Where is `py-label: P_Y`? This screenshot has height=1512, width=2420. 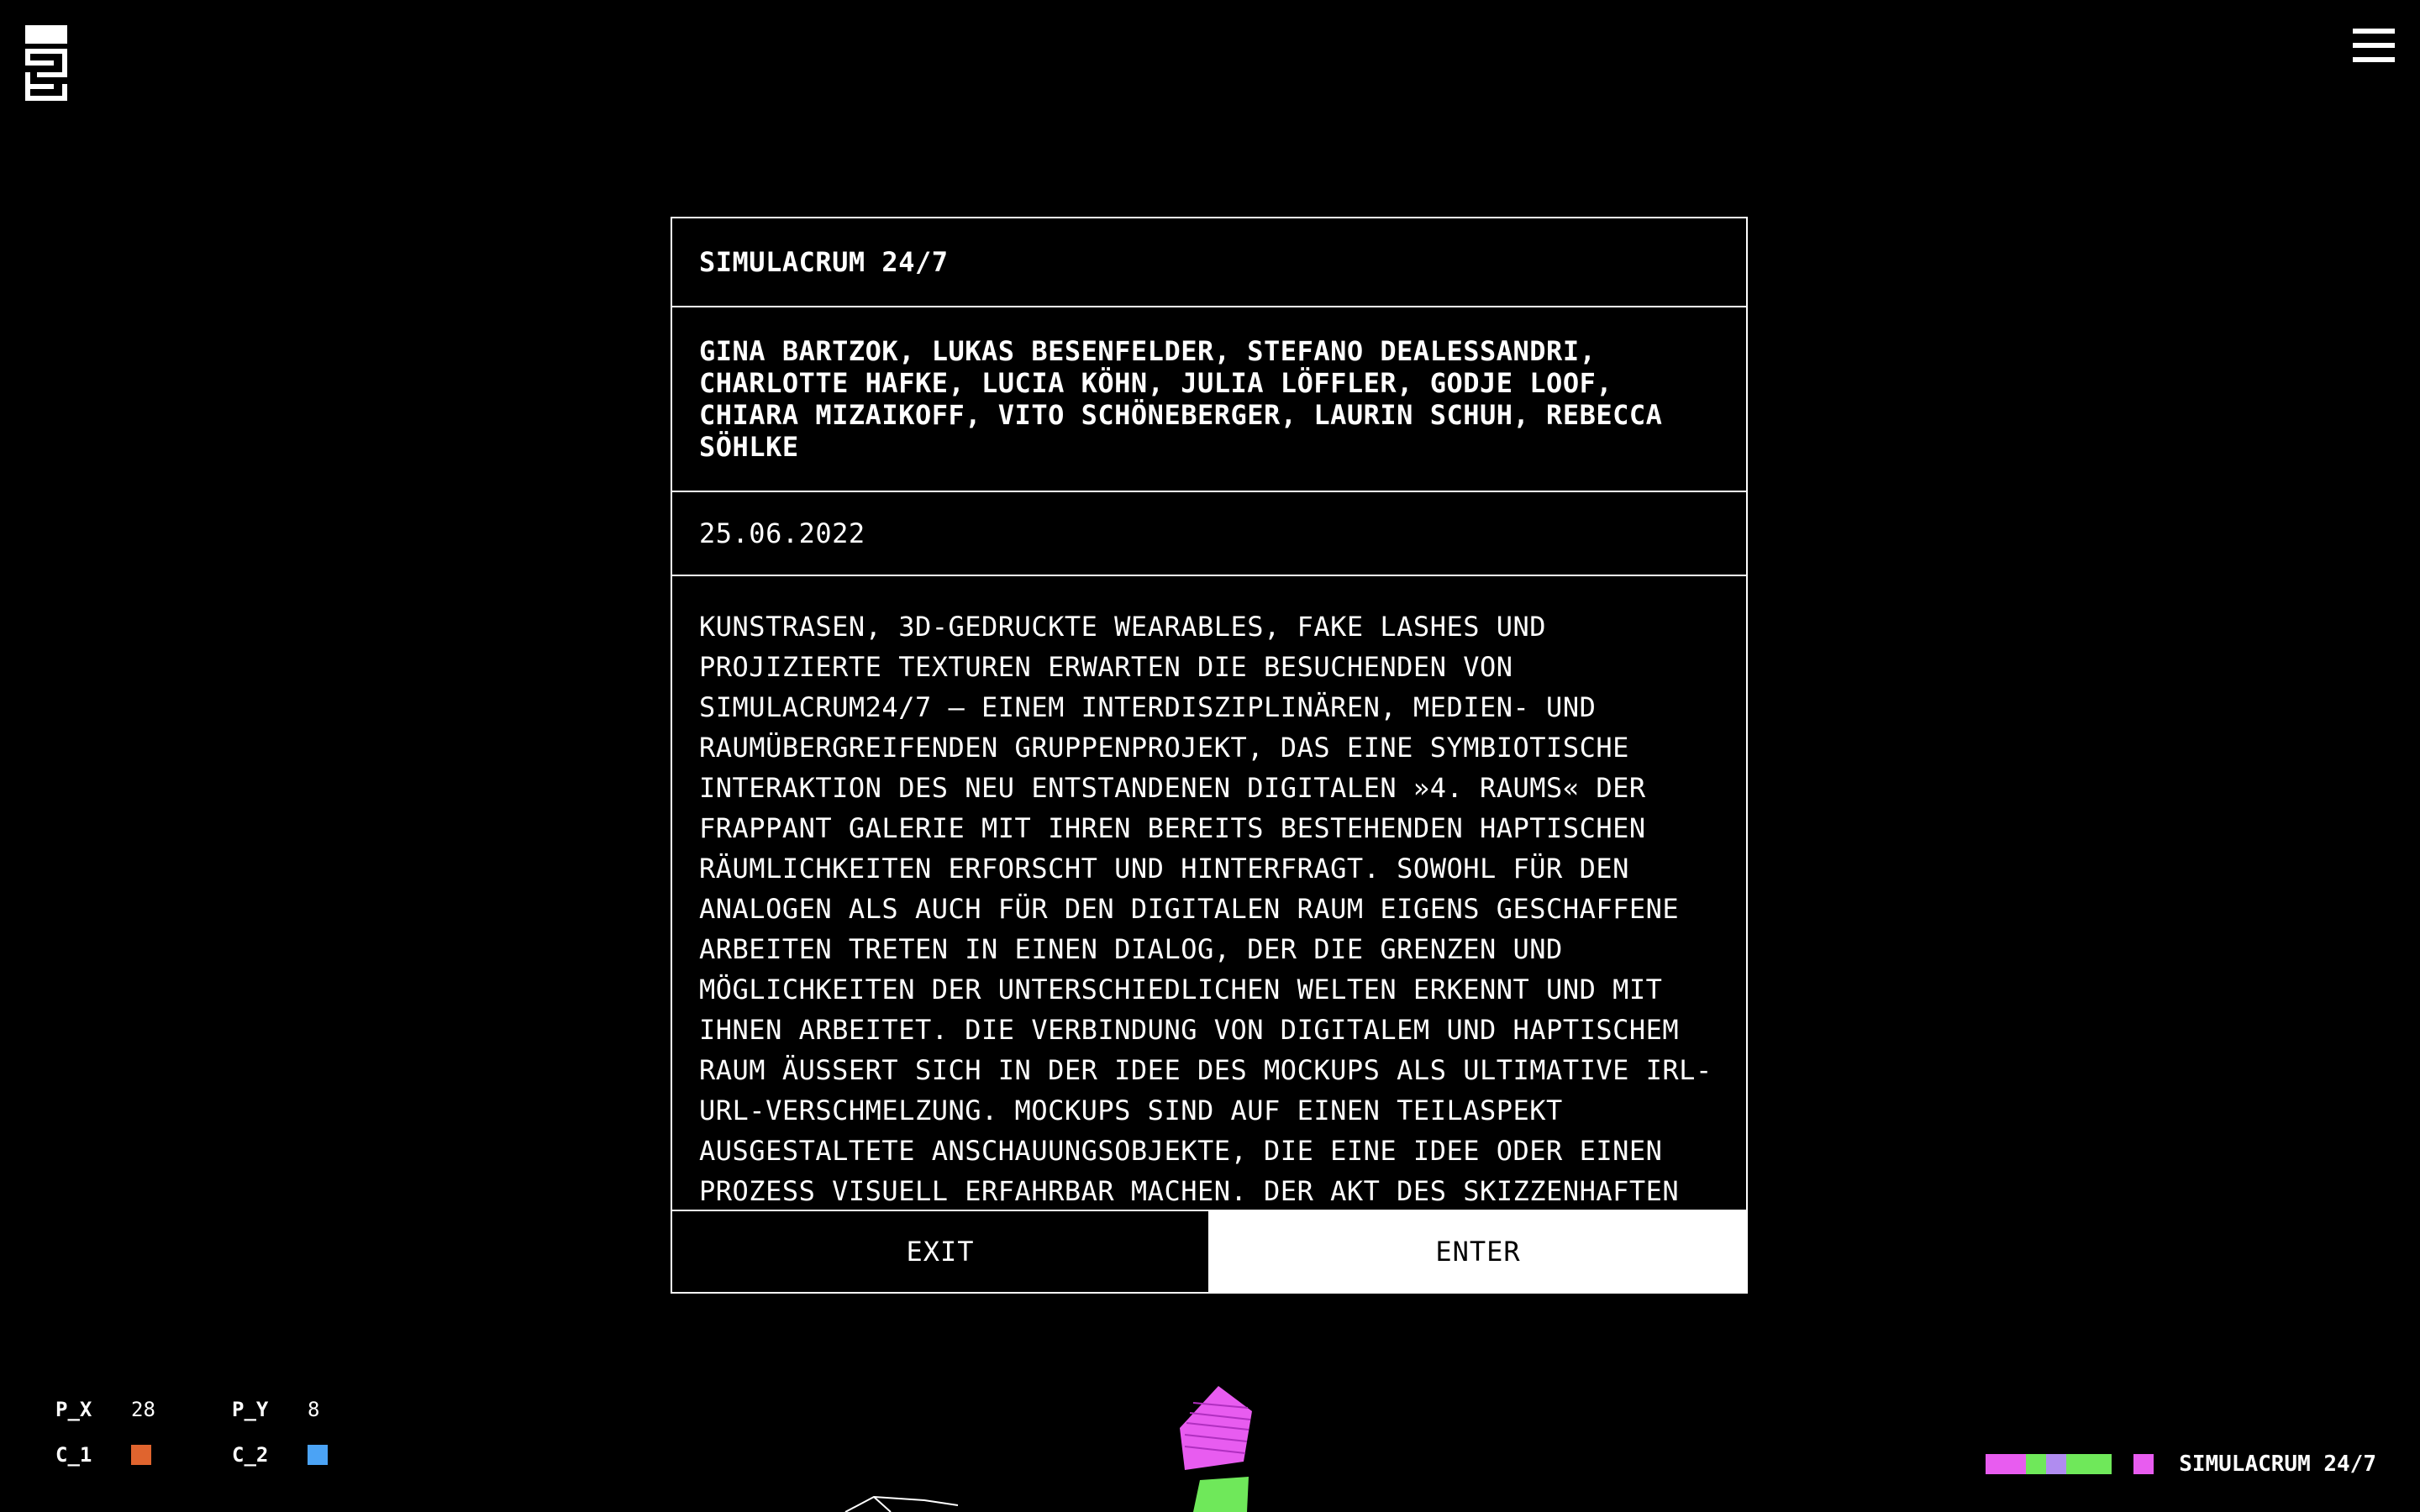 py-label: P_Y is located at coordinates (250, 1409).